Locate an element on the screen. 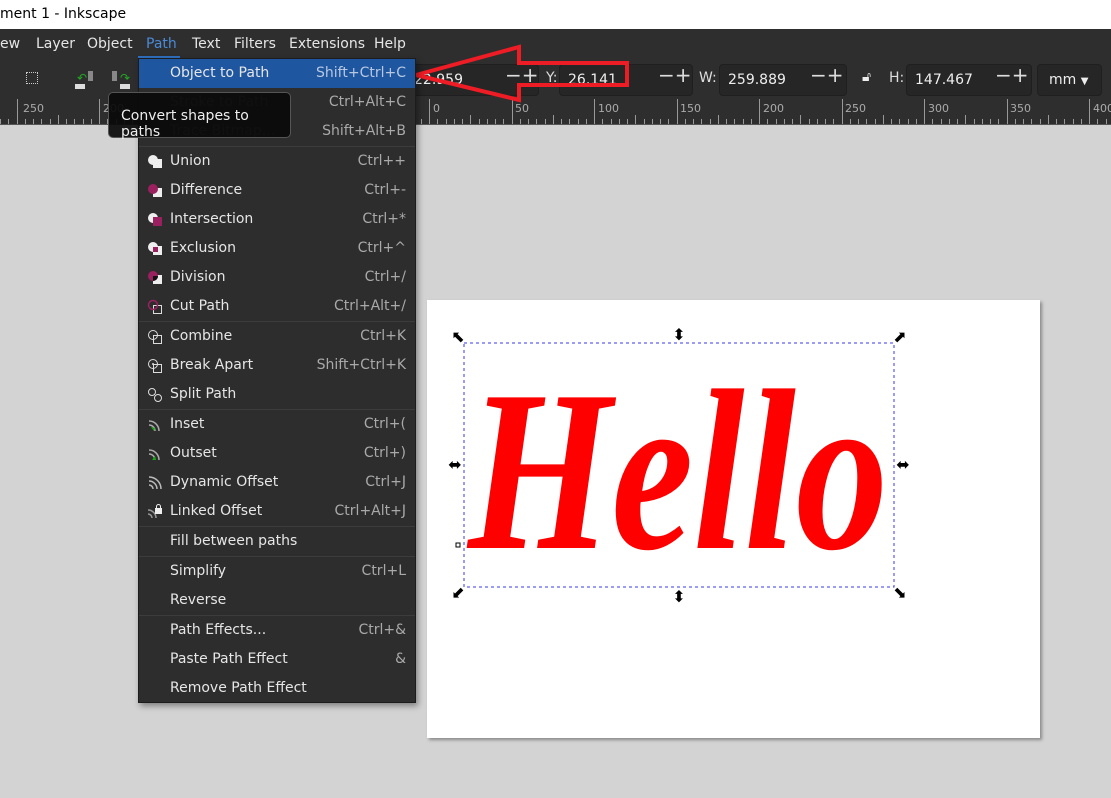  menu-item-fill-between-paths: Fill between paths is located at coordinates (277, 541).